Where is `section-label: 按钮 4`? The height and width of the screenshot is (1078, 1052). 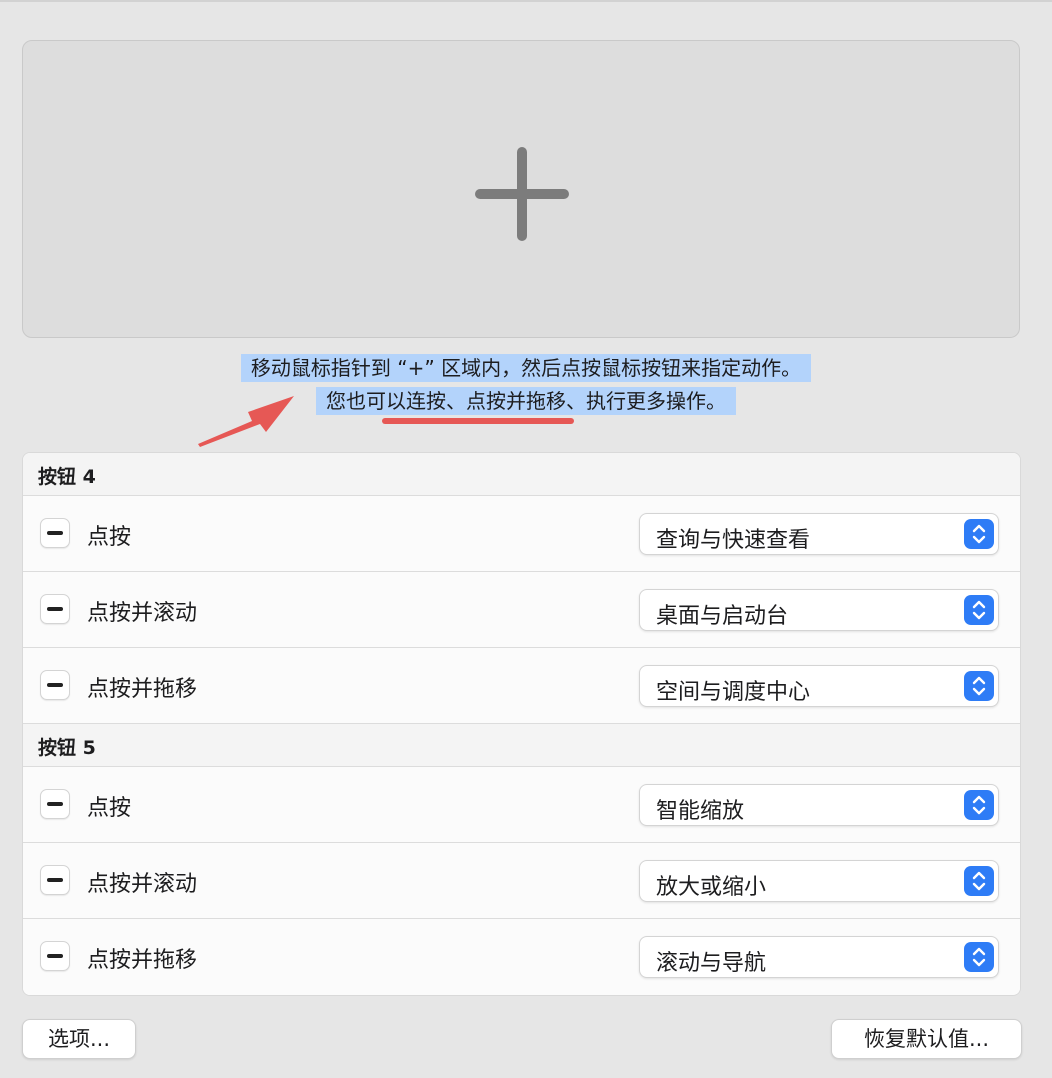
section-label: 按钮 4 is located at coordinates (67, 477).